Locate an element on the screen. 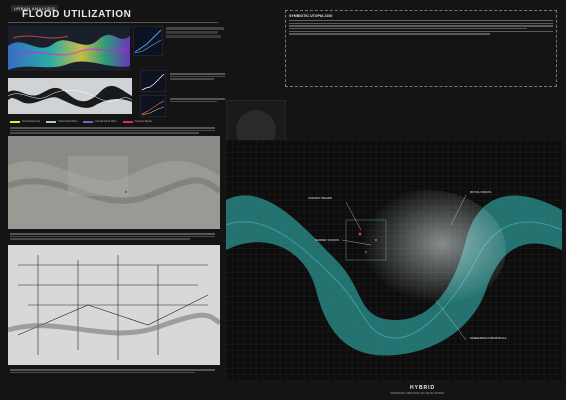  transport-text-block is located at coordinates (112, 371).